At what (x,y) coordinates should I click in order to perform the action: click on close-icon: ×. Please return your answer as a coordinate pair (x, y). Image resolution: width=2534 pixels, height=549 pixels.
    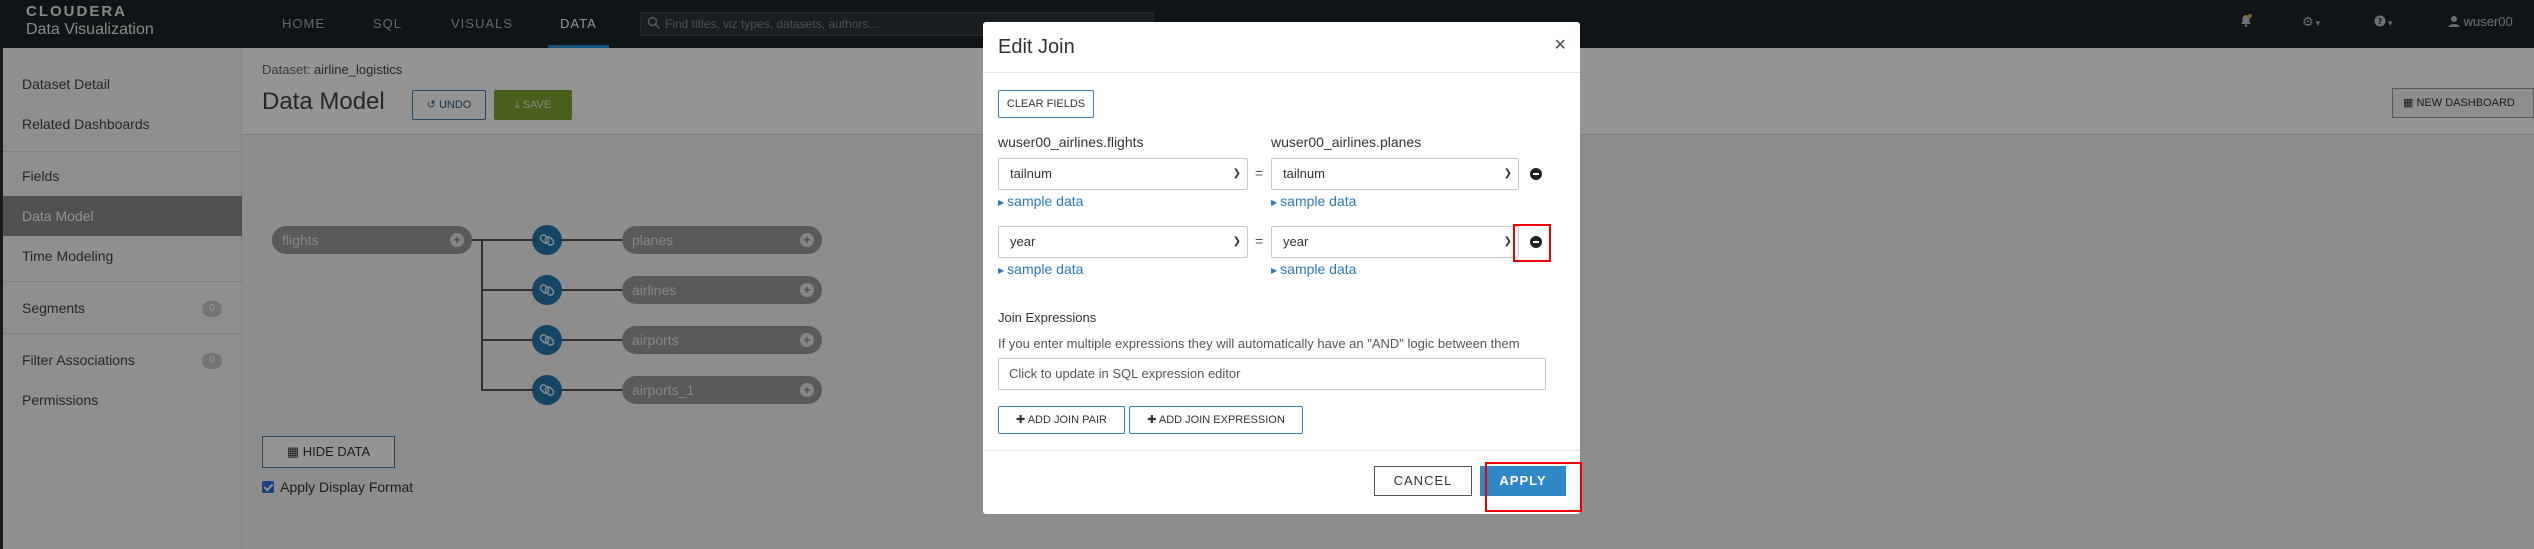
    Looking at the image, I should click on (1560, 45).